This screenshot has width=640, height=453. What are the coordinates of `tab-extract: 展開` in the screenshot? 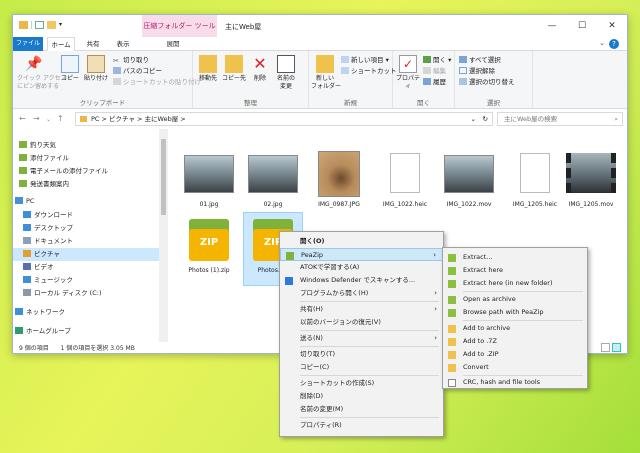 It's located at (173, 44).